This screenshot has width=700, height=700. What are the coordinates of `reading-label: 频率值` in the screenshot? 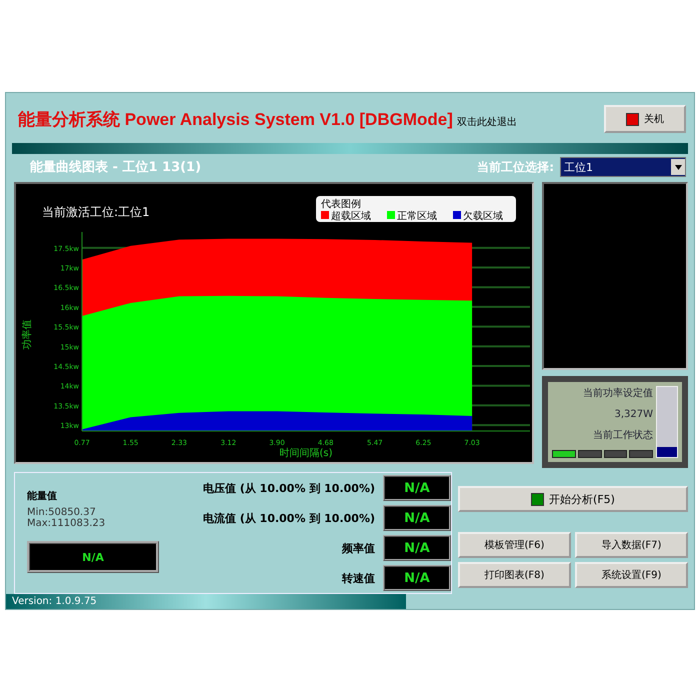 It's located at (358, 548).